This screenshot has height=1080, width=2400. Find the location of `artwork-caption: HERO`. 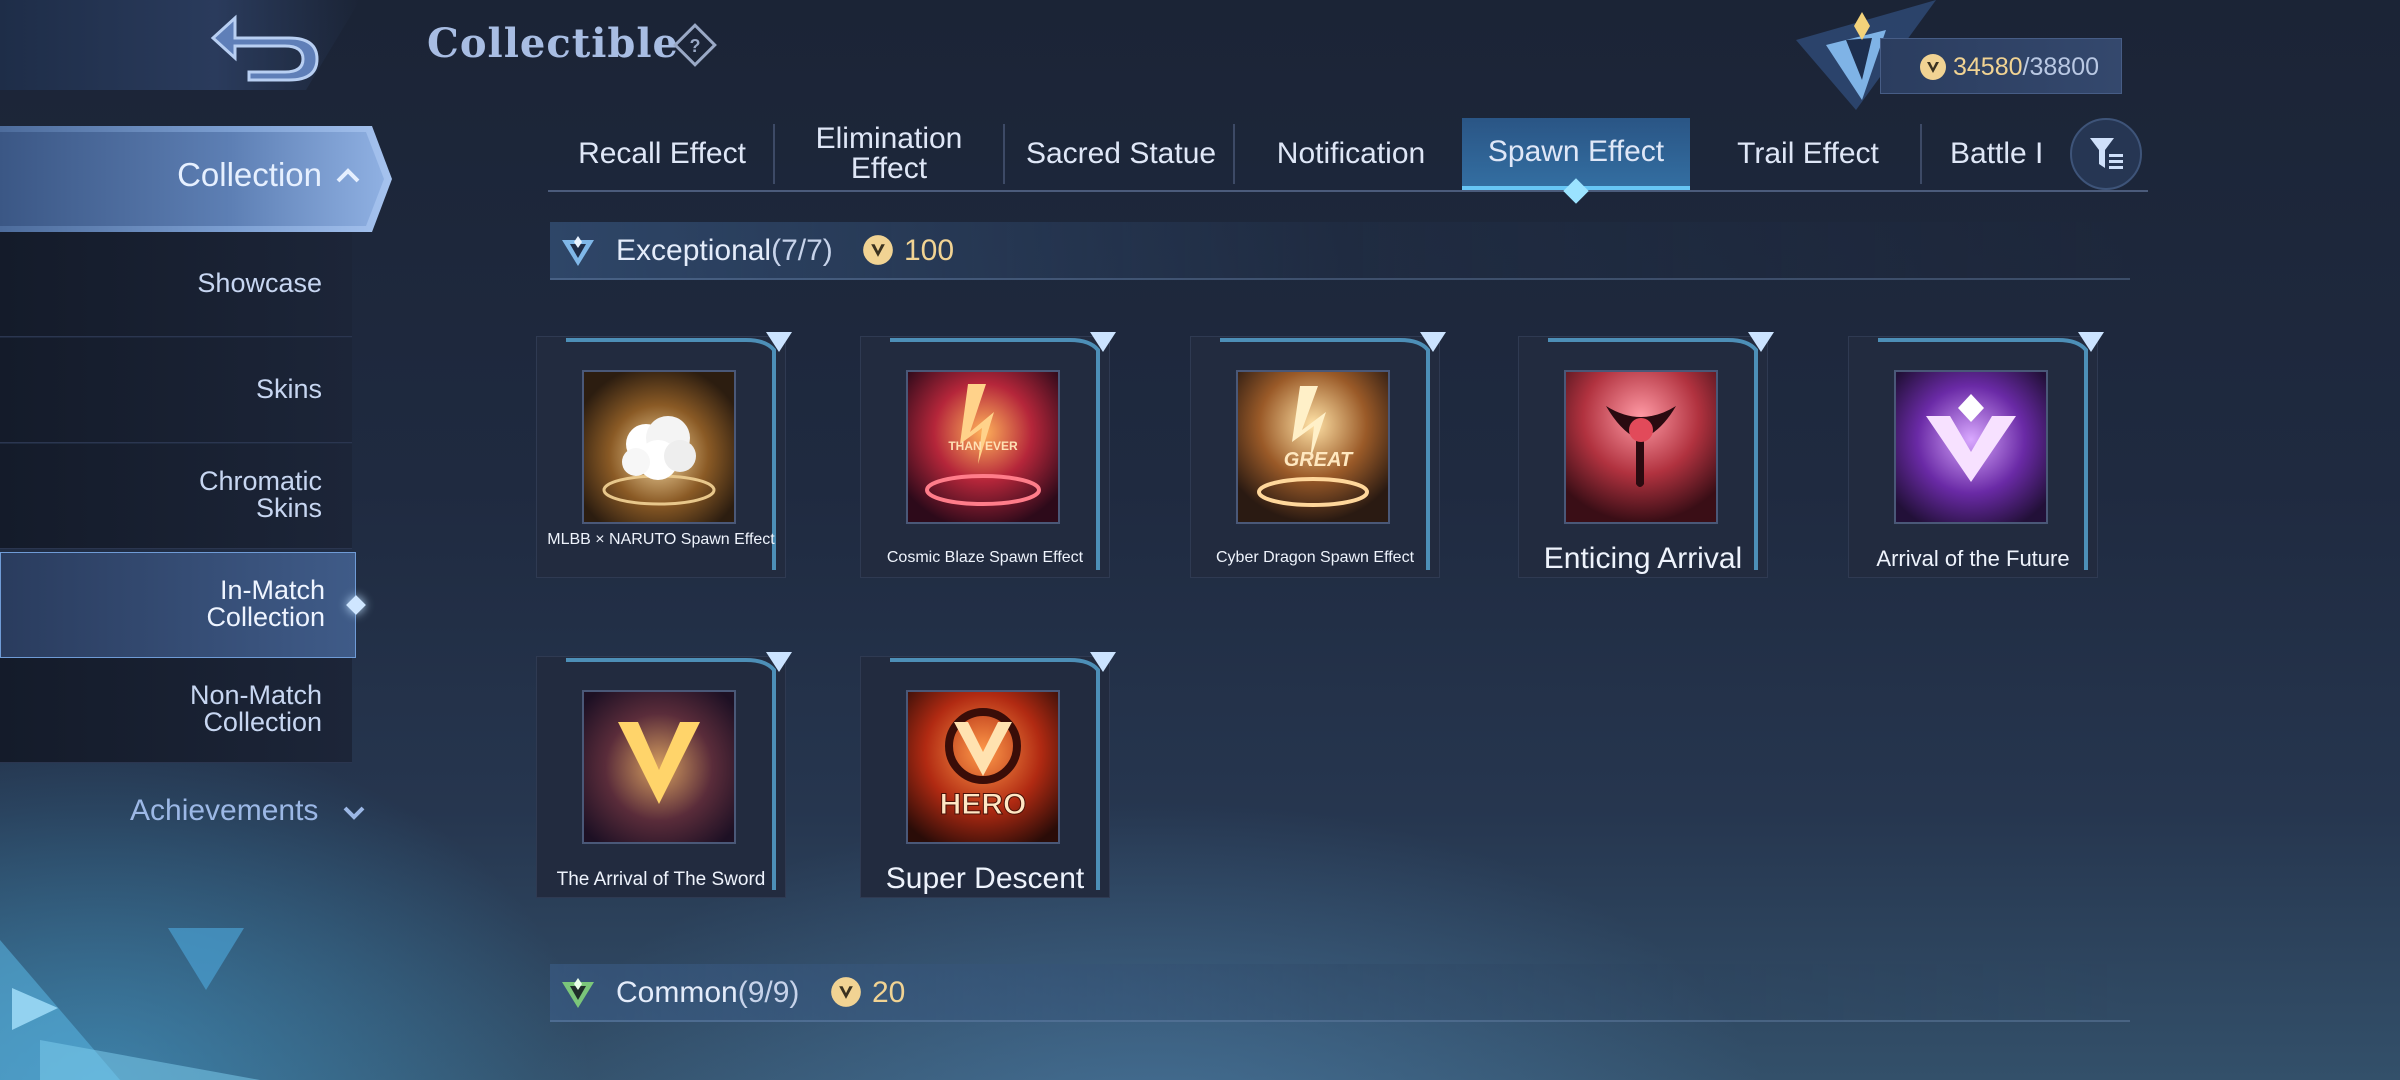

artwork-caption: HERO is located at coordinates (983, 804).